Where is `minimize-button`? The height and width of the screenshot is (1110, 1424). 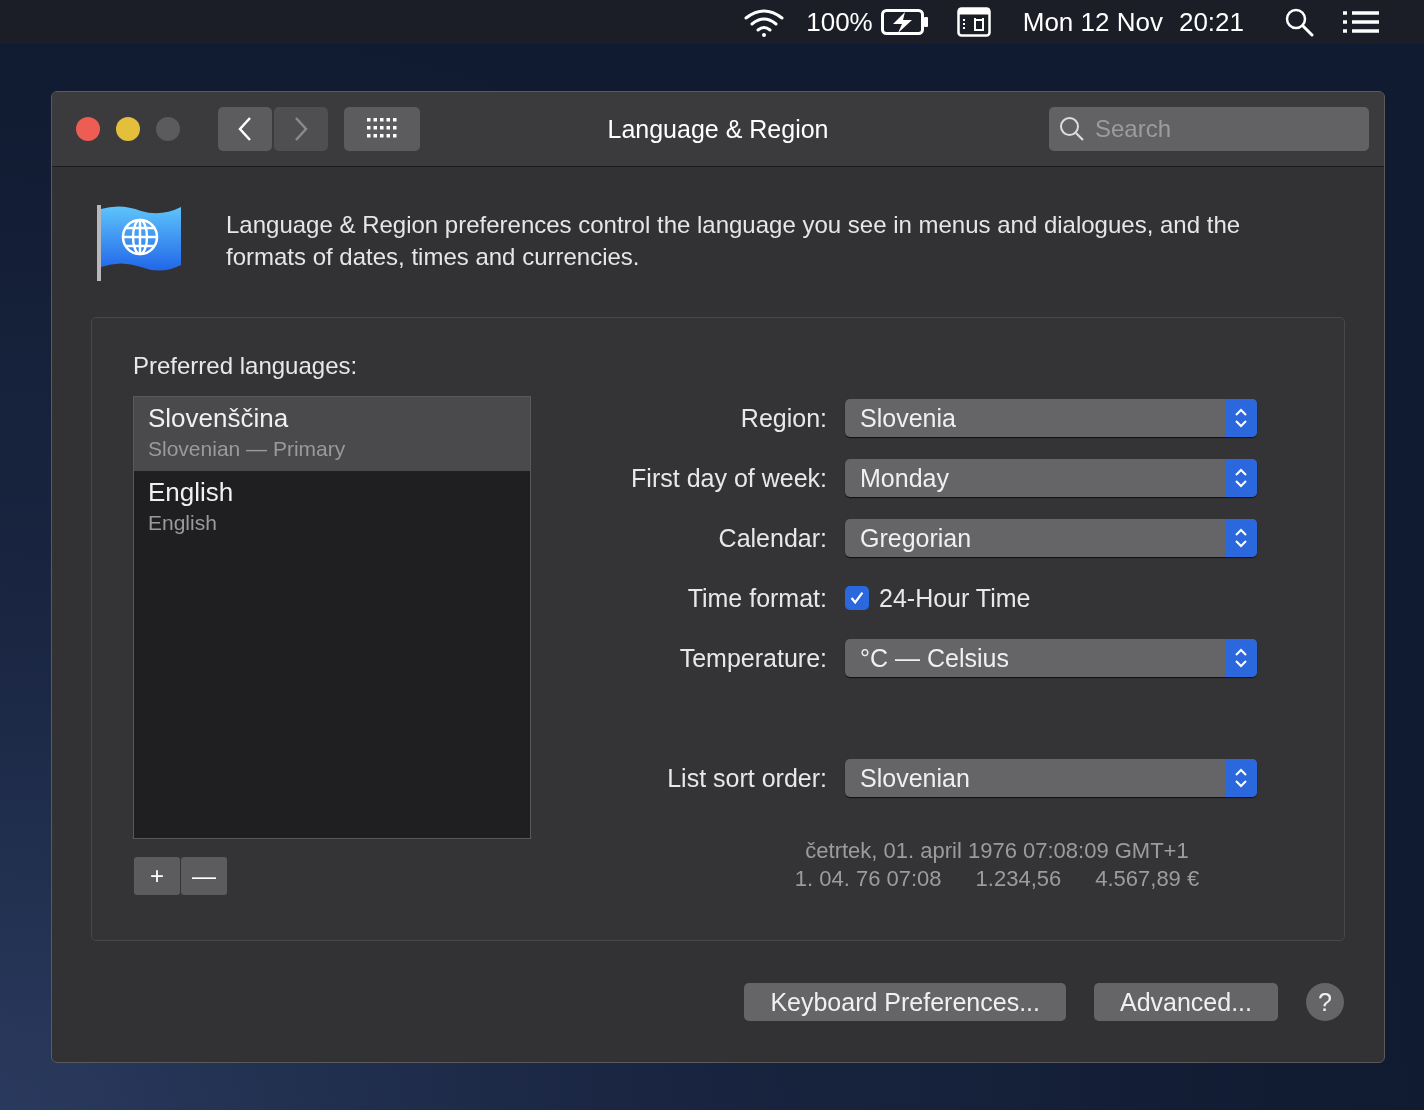
minimize-button is located at coordinates (128, 129).